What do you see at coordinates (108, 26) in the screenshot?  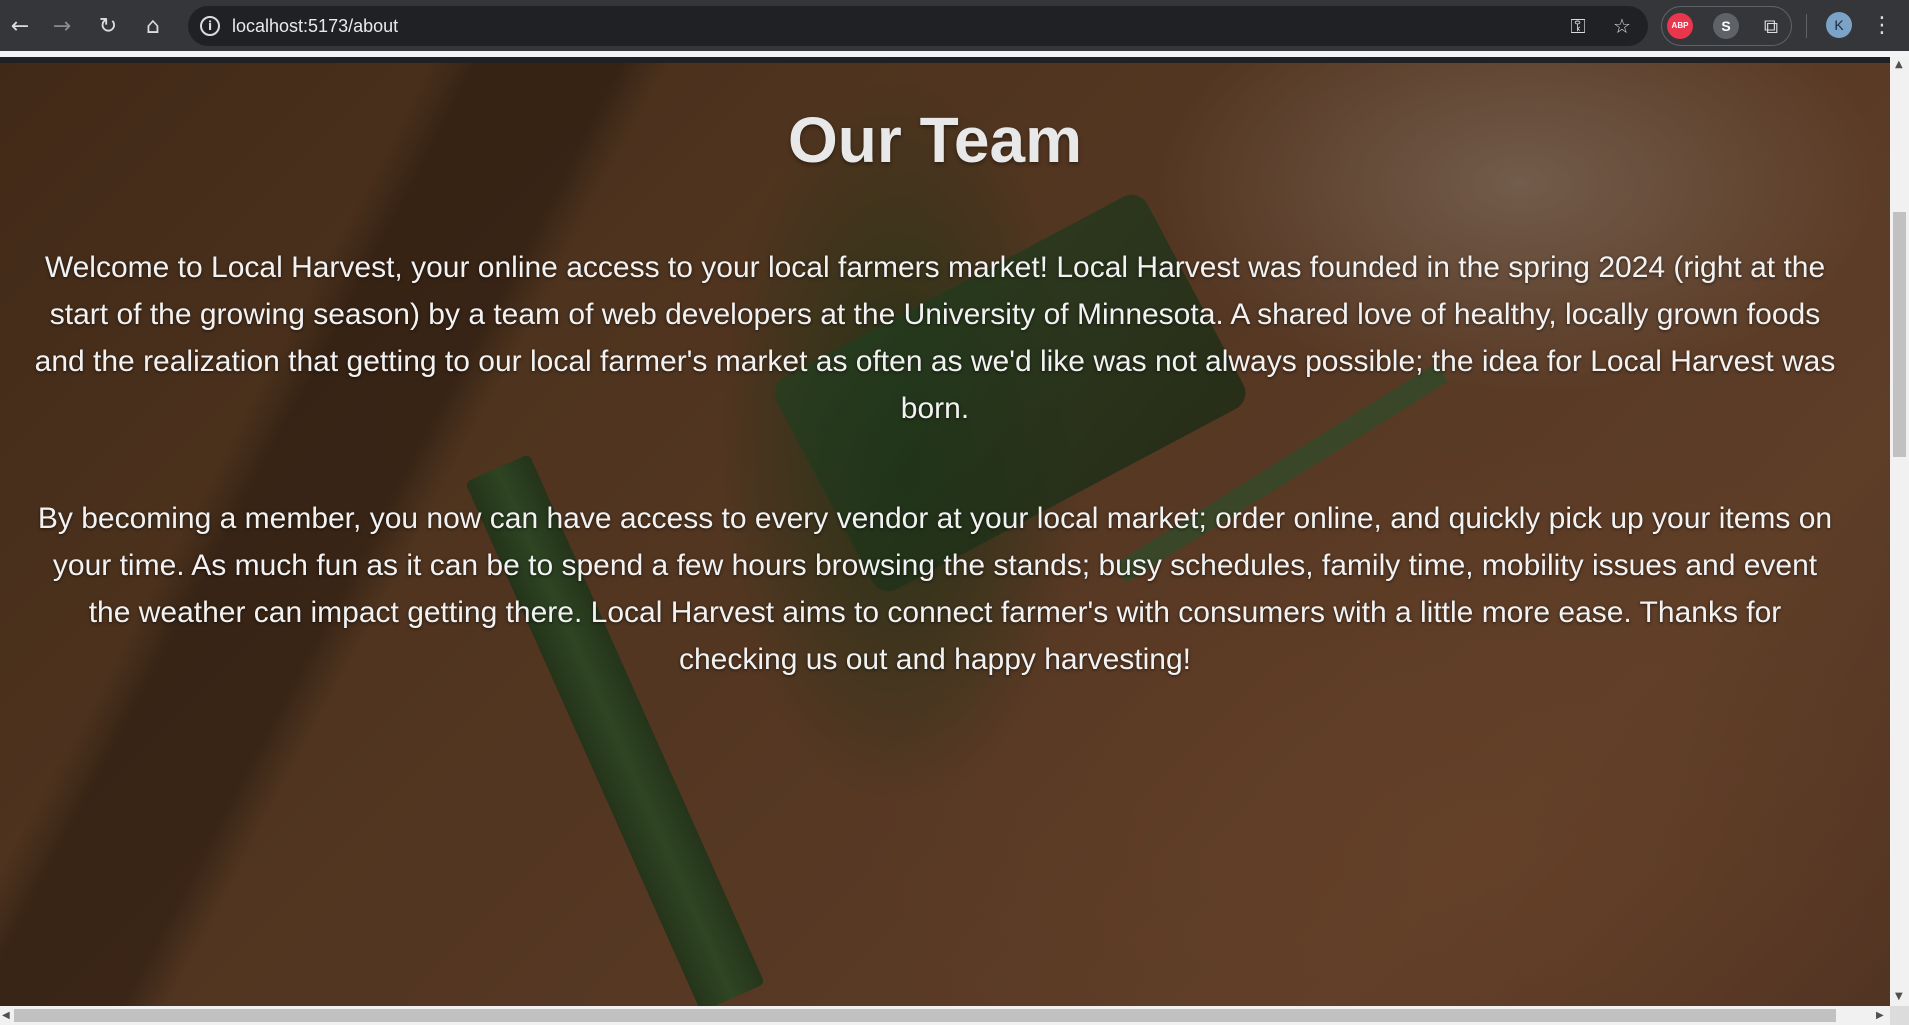 I see `reload-icon: ↻` at bounding box center [108, 26].